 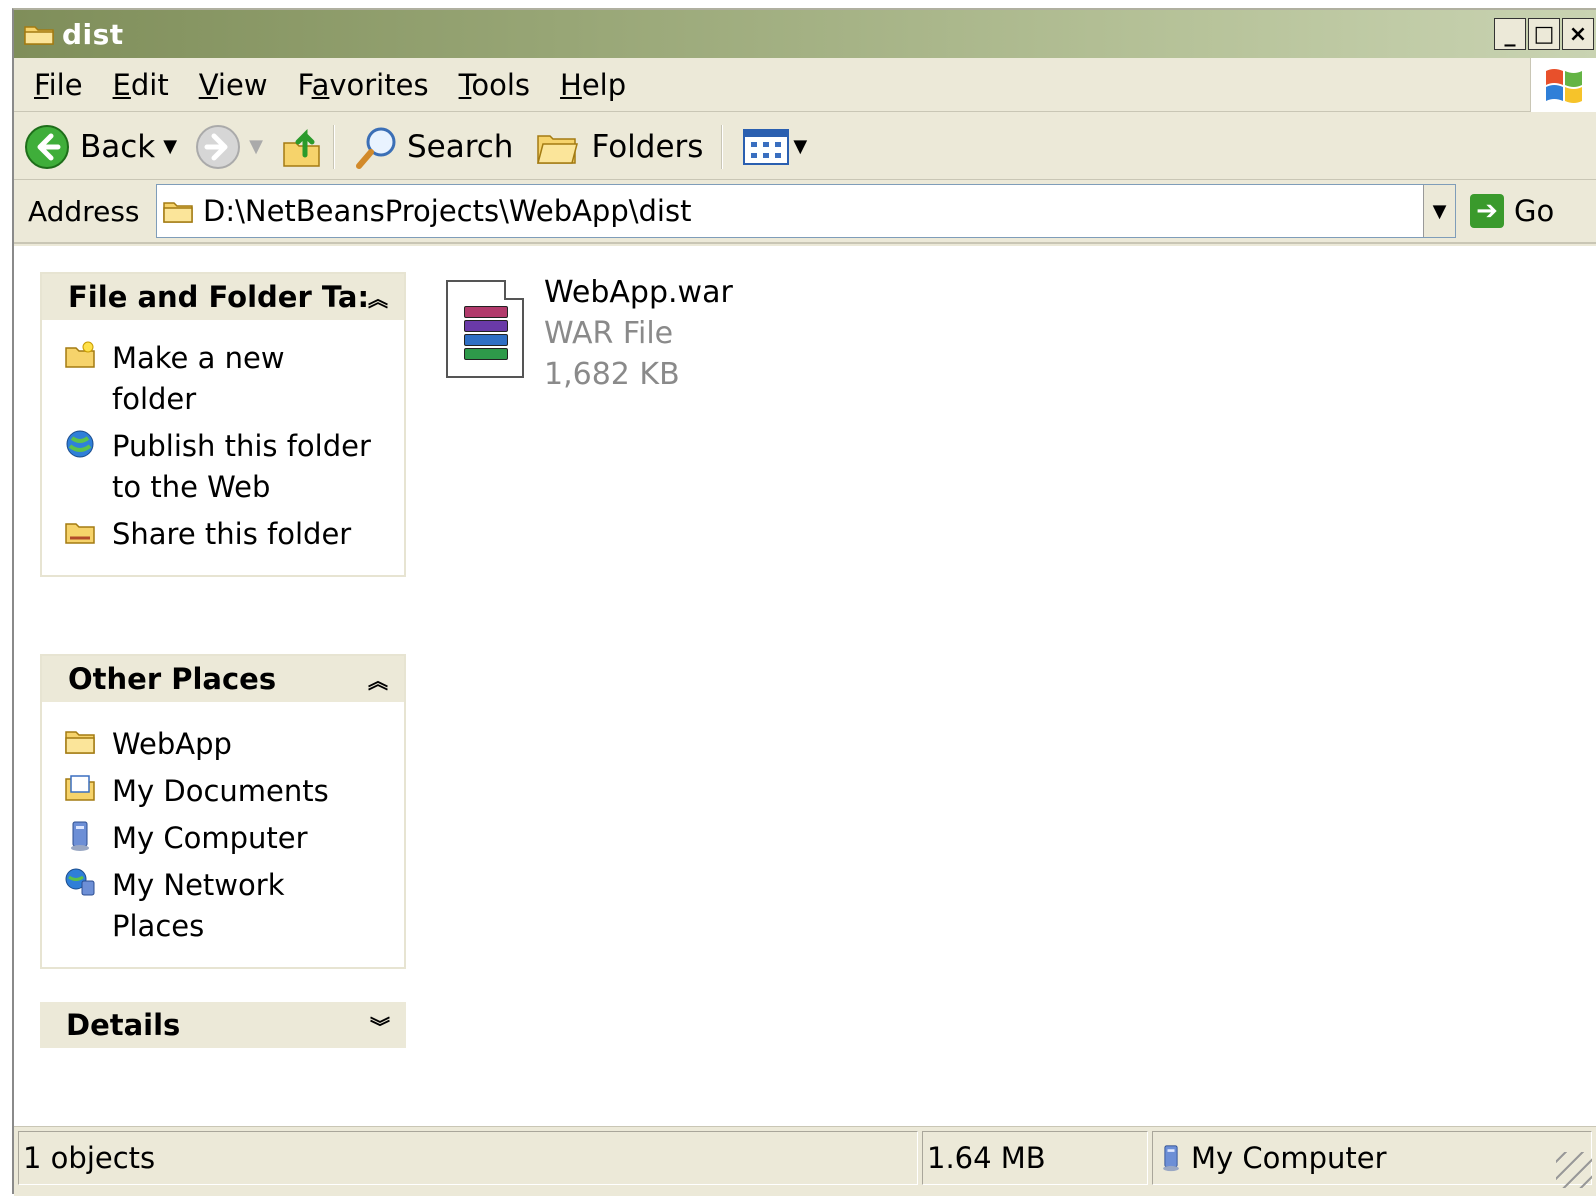 I want to click on expand-chevron-icon: ︾, so click(x=380, y=1025).